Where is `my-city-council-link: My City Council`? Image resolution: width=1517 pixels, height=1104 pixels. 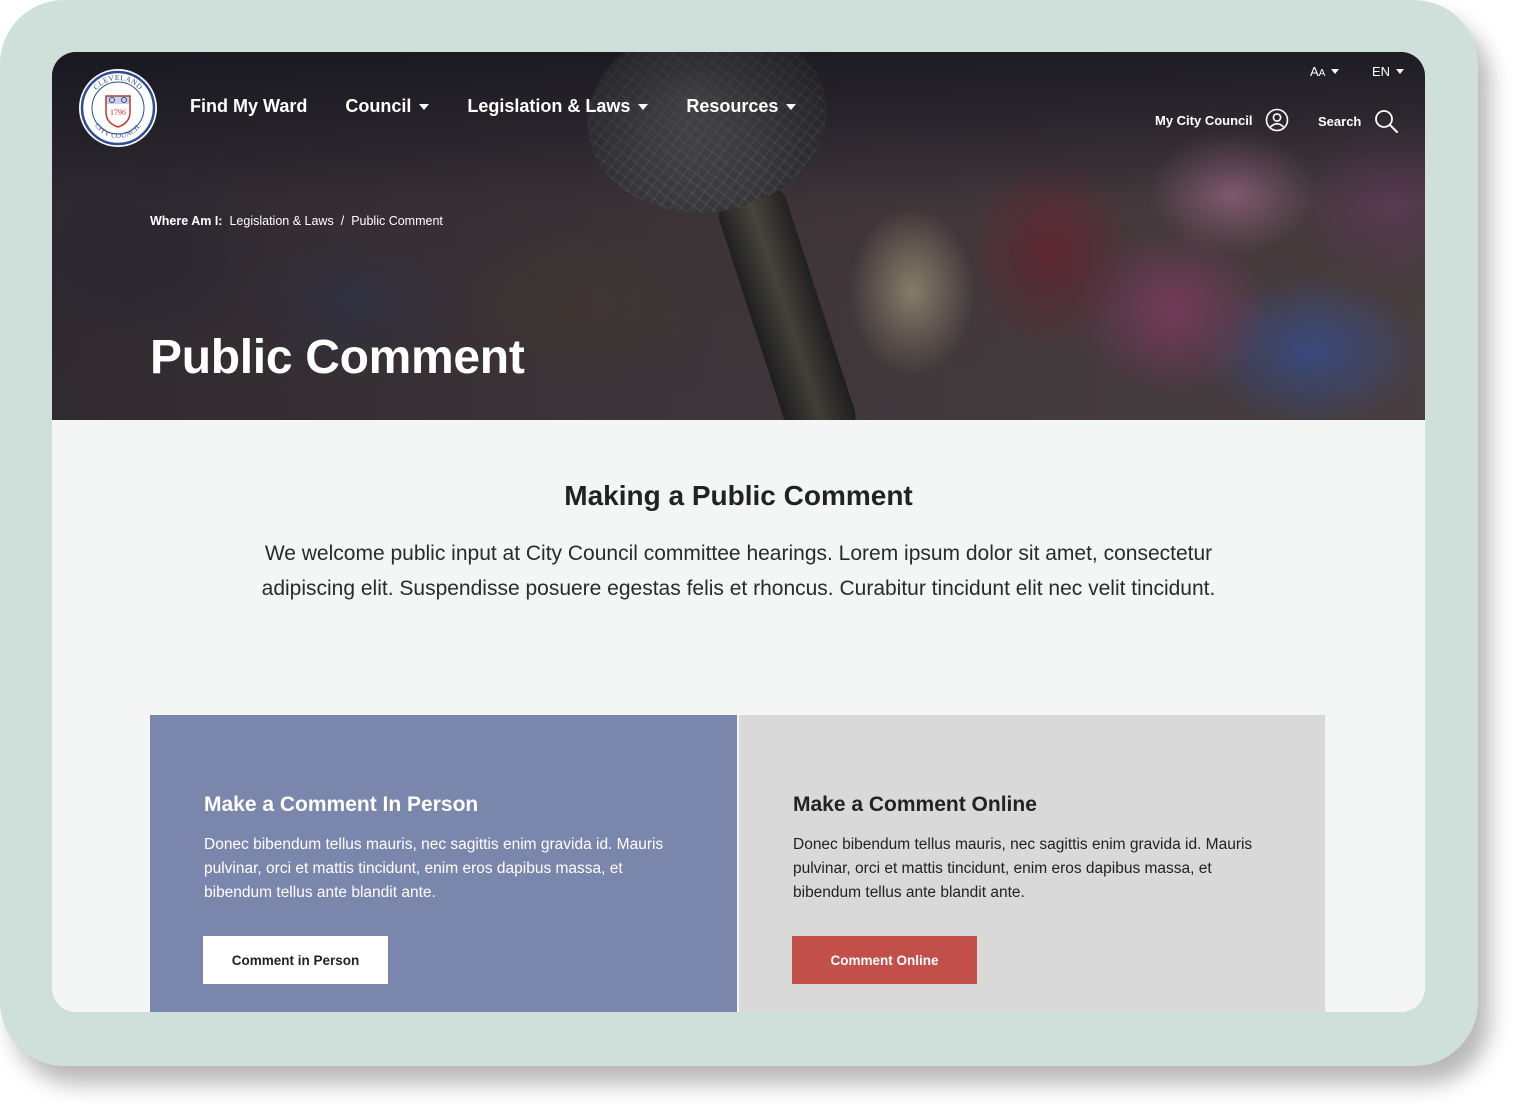
my-city-council-link: My City Council is located at coordinates (1222, 120).